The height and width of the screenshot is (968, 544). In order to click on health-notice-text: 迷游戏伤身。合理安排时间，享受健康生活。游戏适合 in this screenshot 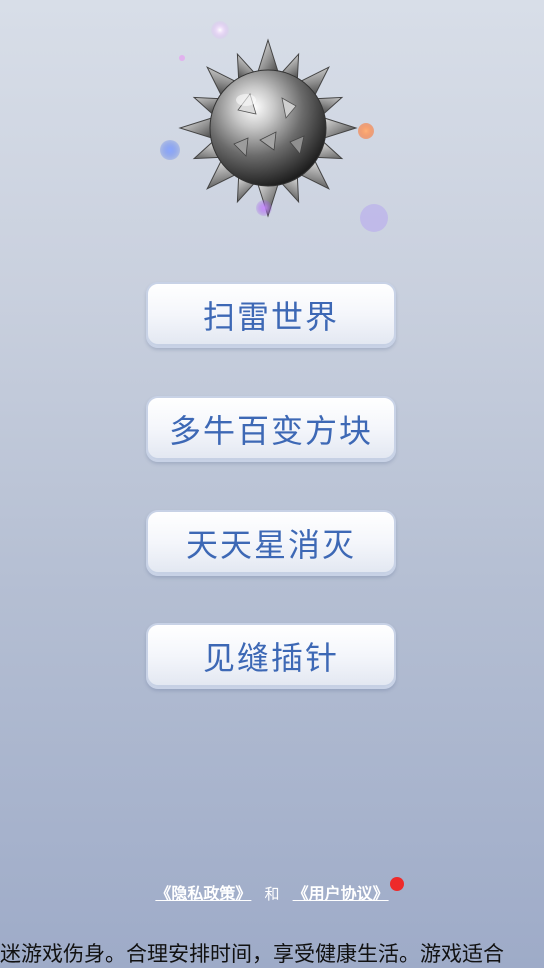, I will do `click(252, 954)`.